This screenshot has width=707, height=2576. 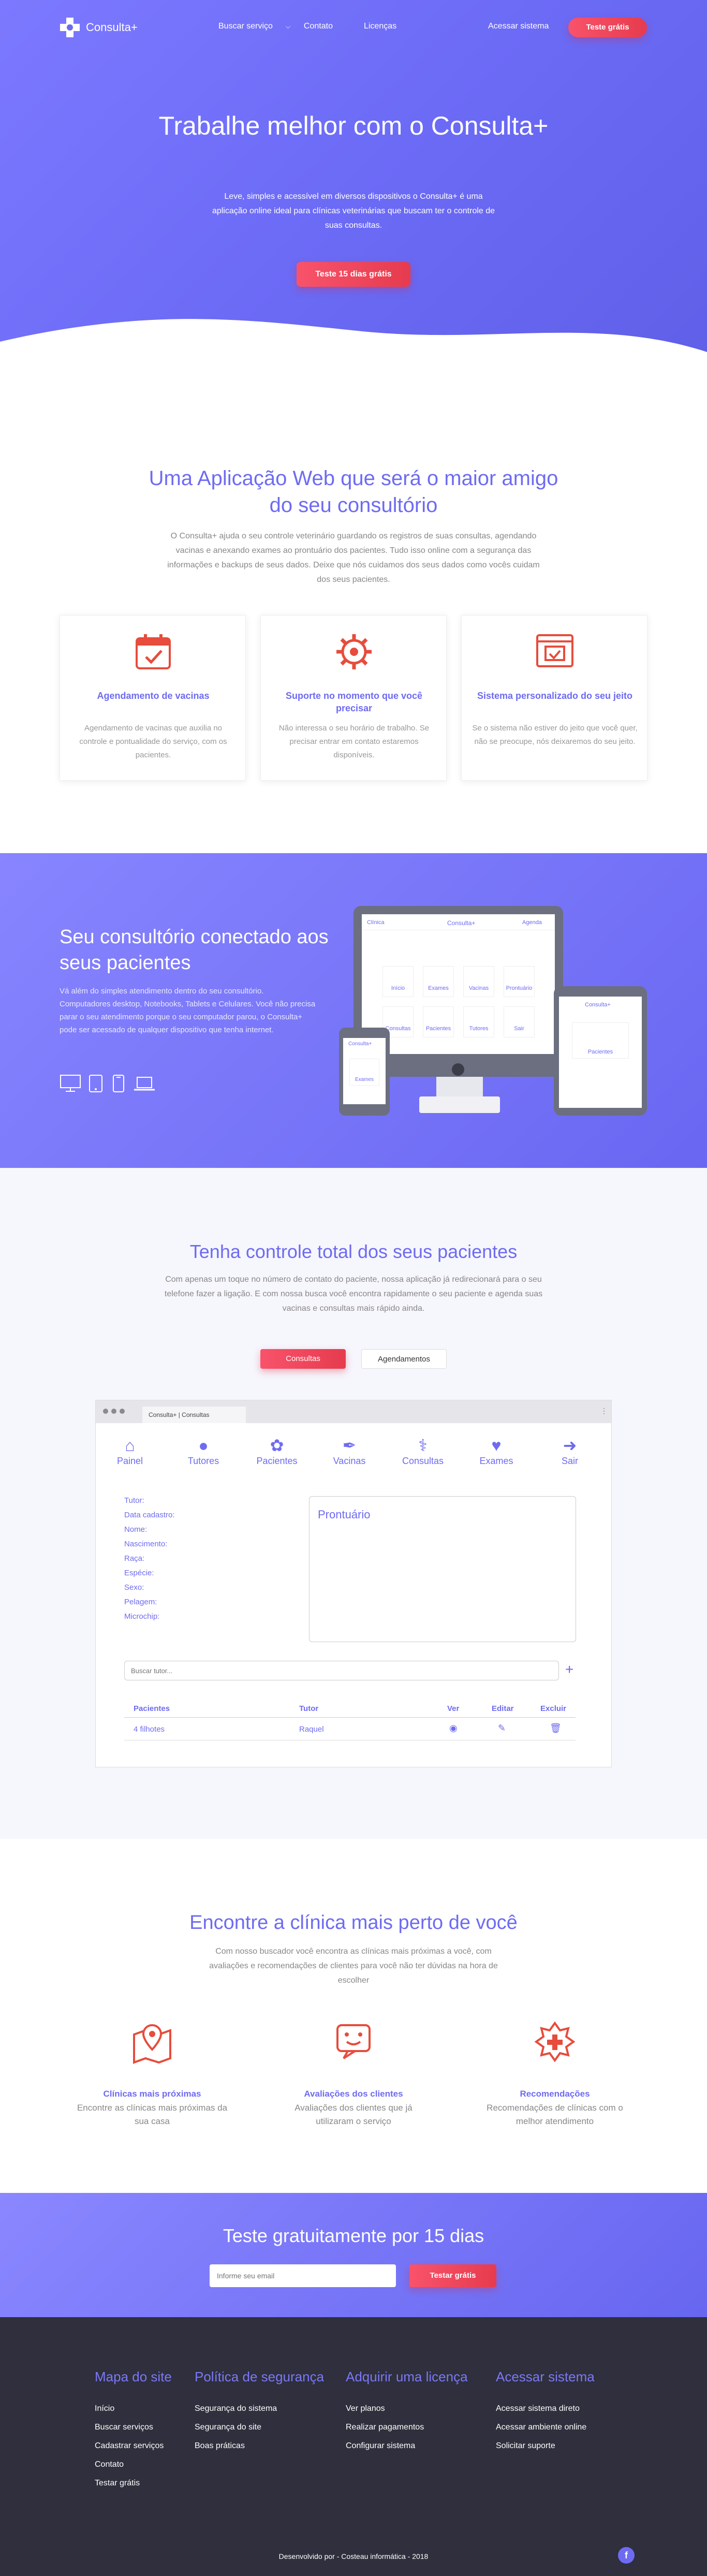 I want to click on row-tutor: Raquel, so click(x=311, y=1730).